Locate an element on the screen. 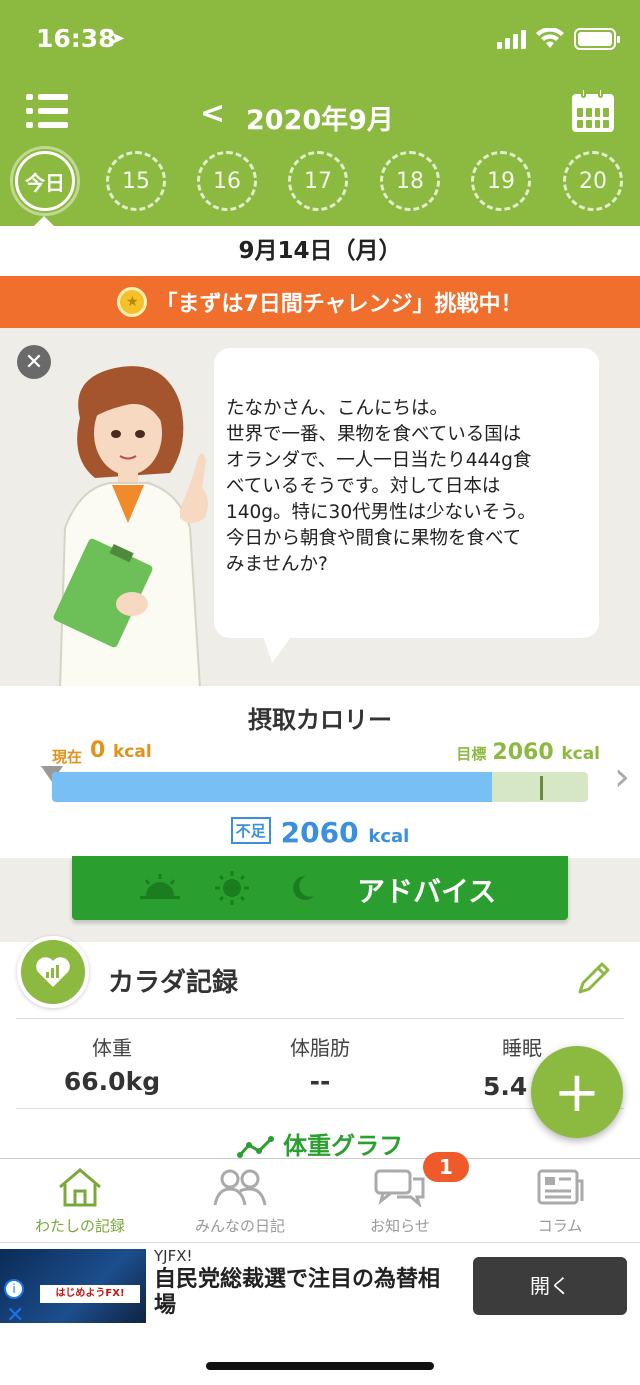 The width and height of the screenshot is (640, 1385). close-icon: ✕ is located at coordinates (34, 362).